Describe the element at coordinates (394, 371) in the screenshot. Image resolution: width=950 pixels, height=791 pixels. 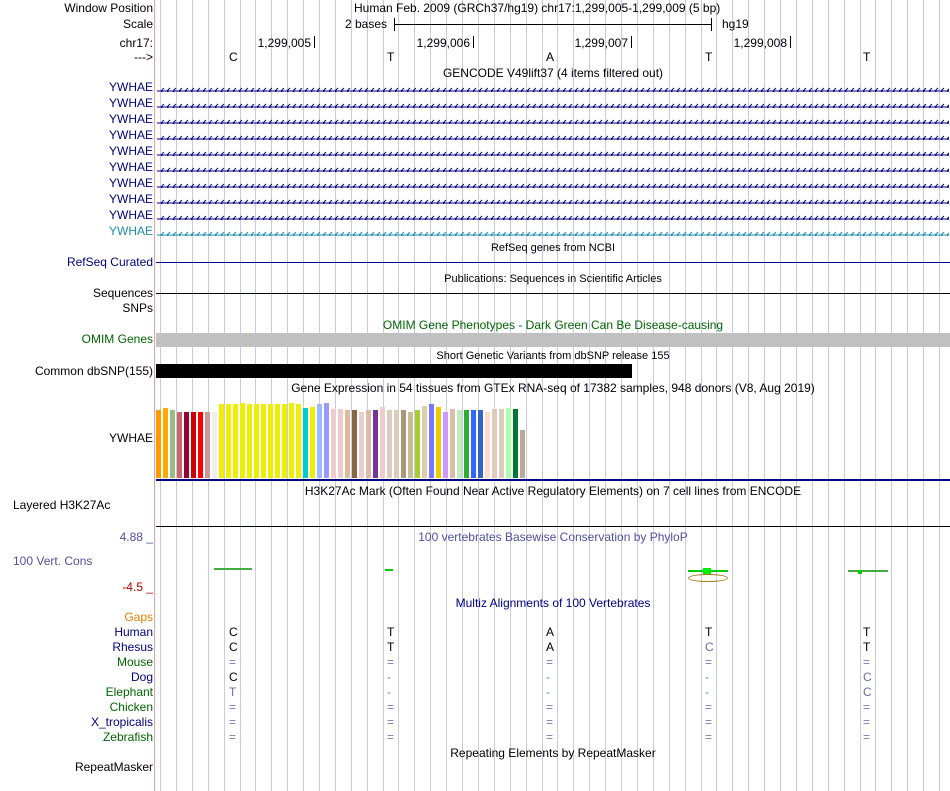
I see `dbsnp-feature` at that location.